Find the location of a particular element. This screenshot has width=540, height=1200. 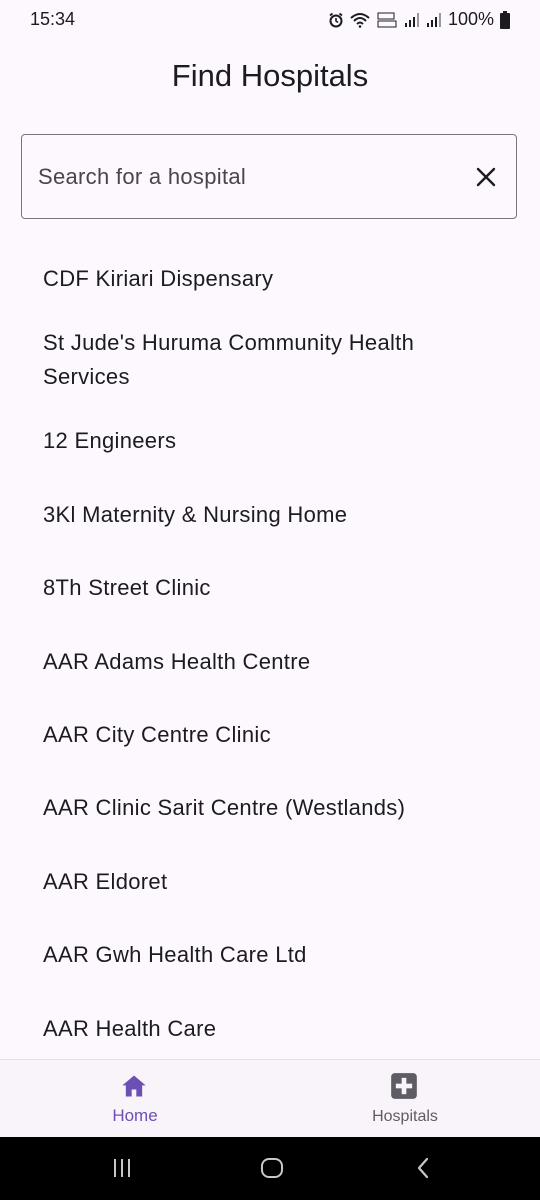

list-item: AAR Clinic Sarit Centre (Westlands) is located at coordinates (273, 808).